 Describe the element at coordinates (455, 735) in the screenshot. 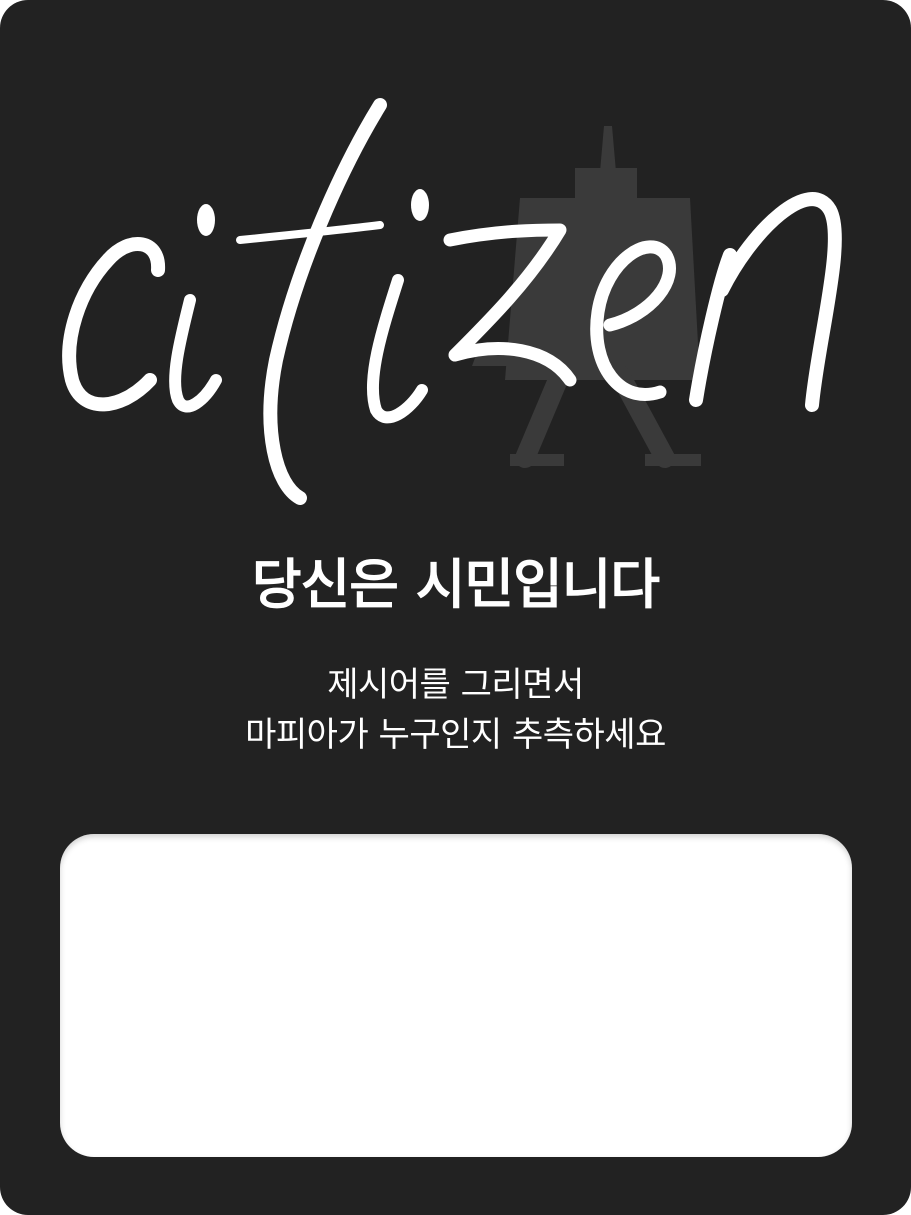

I see `description-line: 마피아가 누구인지 추측하세요` at that location.